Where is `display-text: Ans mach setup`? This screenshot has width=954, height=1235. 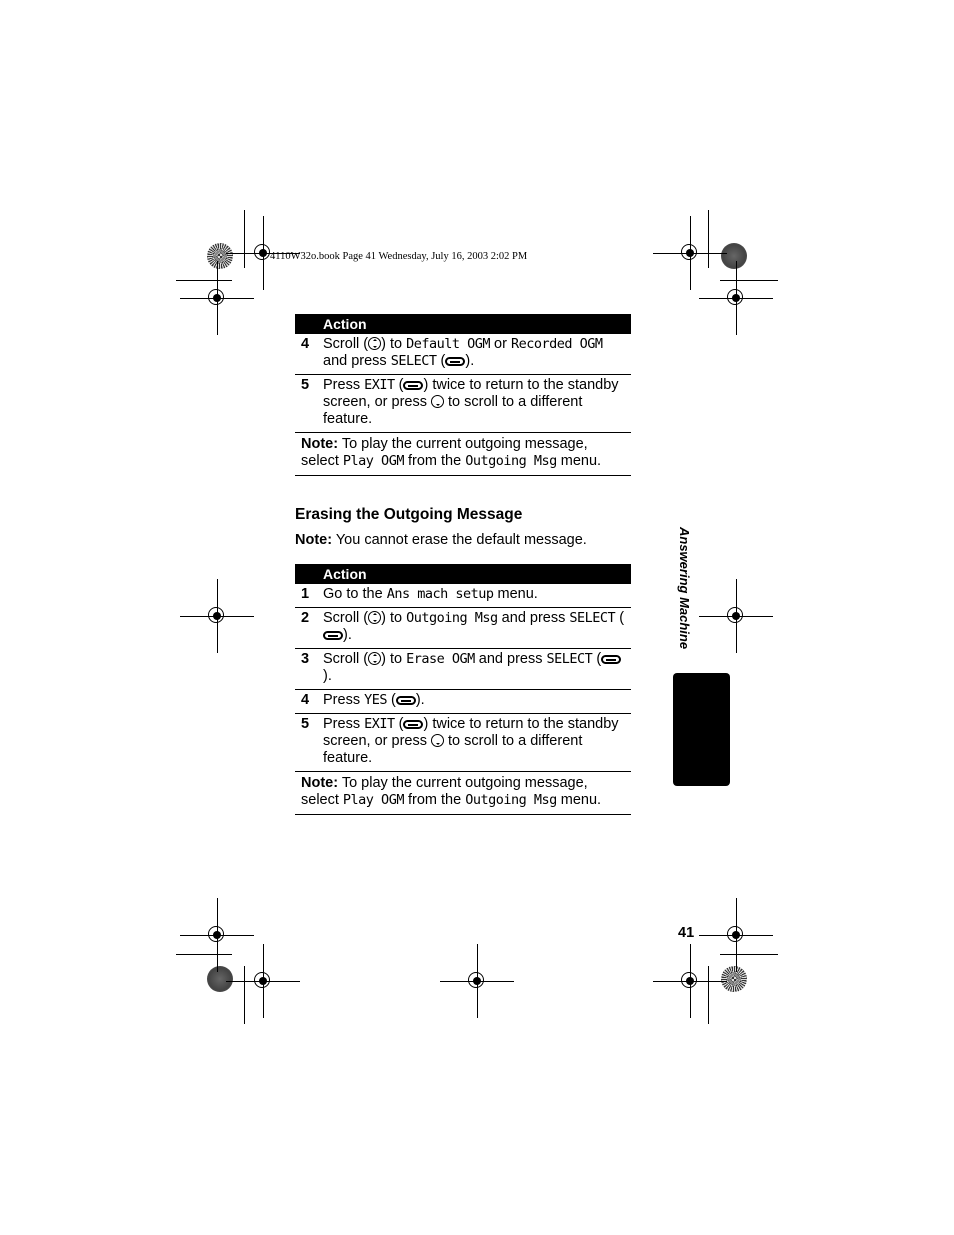 display-text: Ans mach setup is located at coordinates (440, 594).